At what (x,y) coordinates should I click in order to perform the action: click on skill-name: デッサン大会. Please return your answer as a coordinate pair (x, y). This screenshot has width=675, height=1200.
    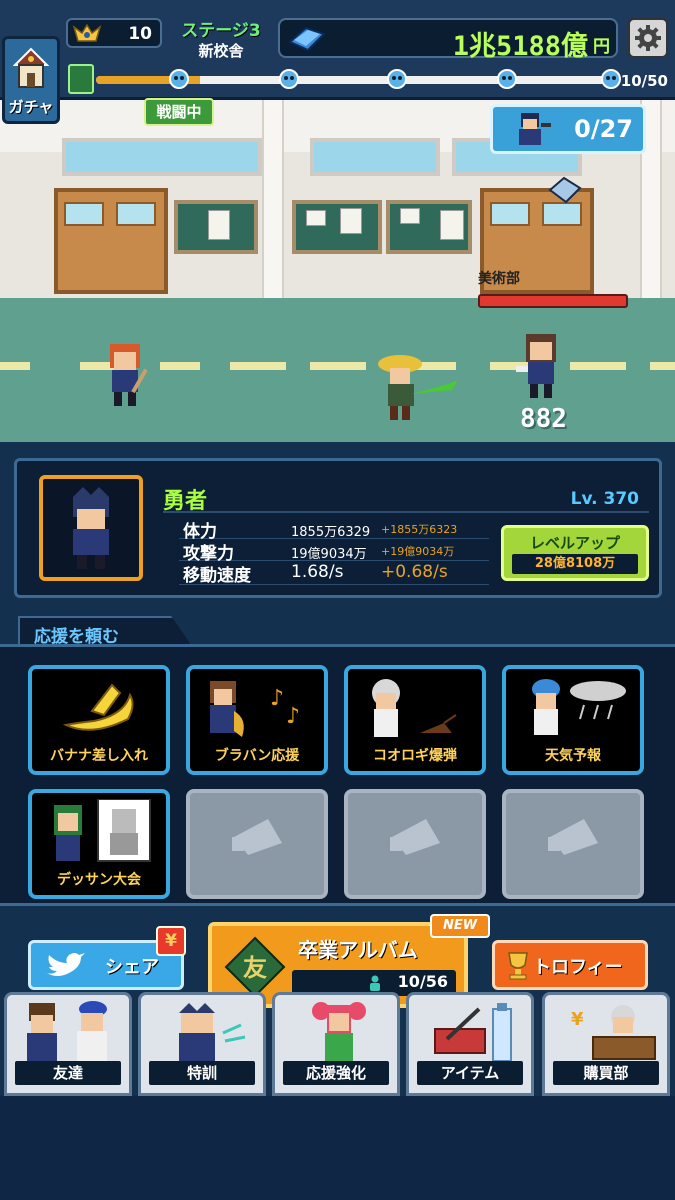
    Looking at the image, I should click on (99, 880).